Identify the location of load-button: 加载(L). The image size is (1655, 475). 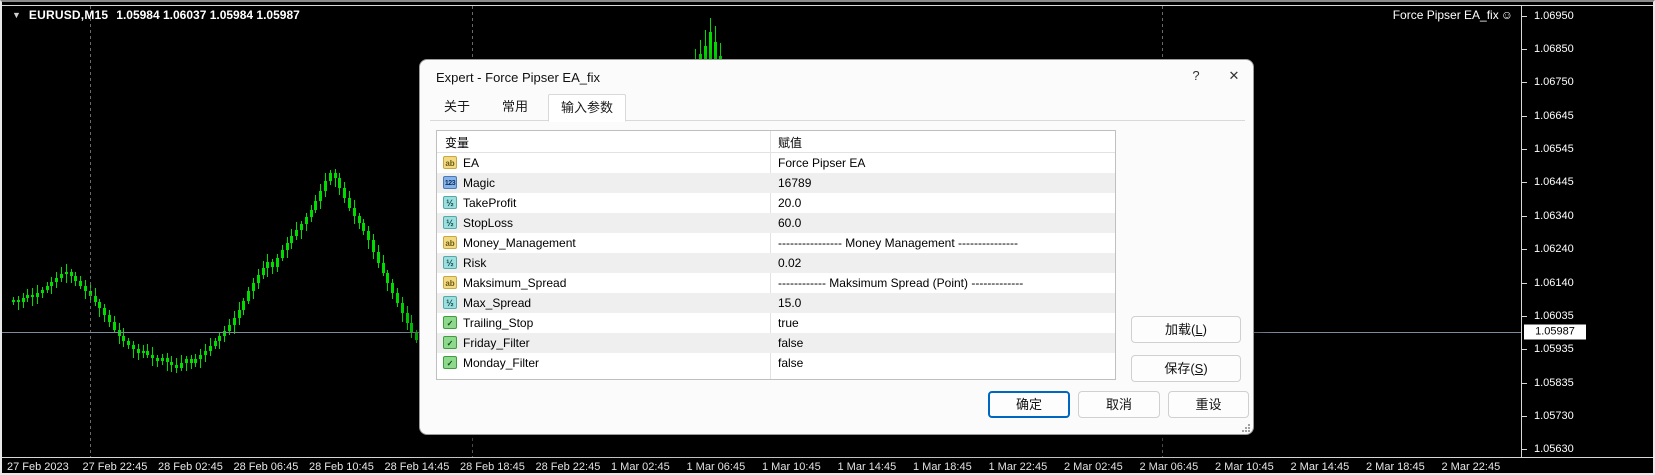
(1186, 329).